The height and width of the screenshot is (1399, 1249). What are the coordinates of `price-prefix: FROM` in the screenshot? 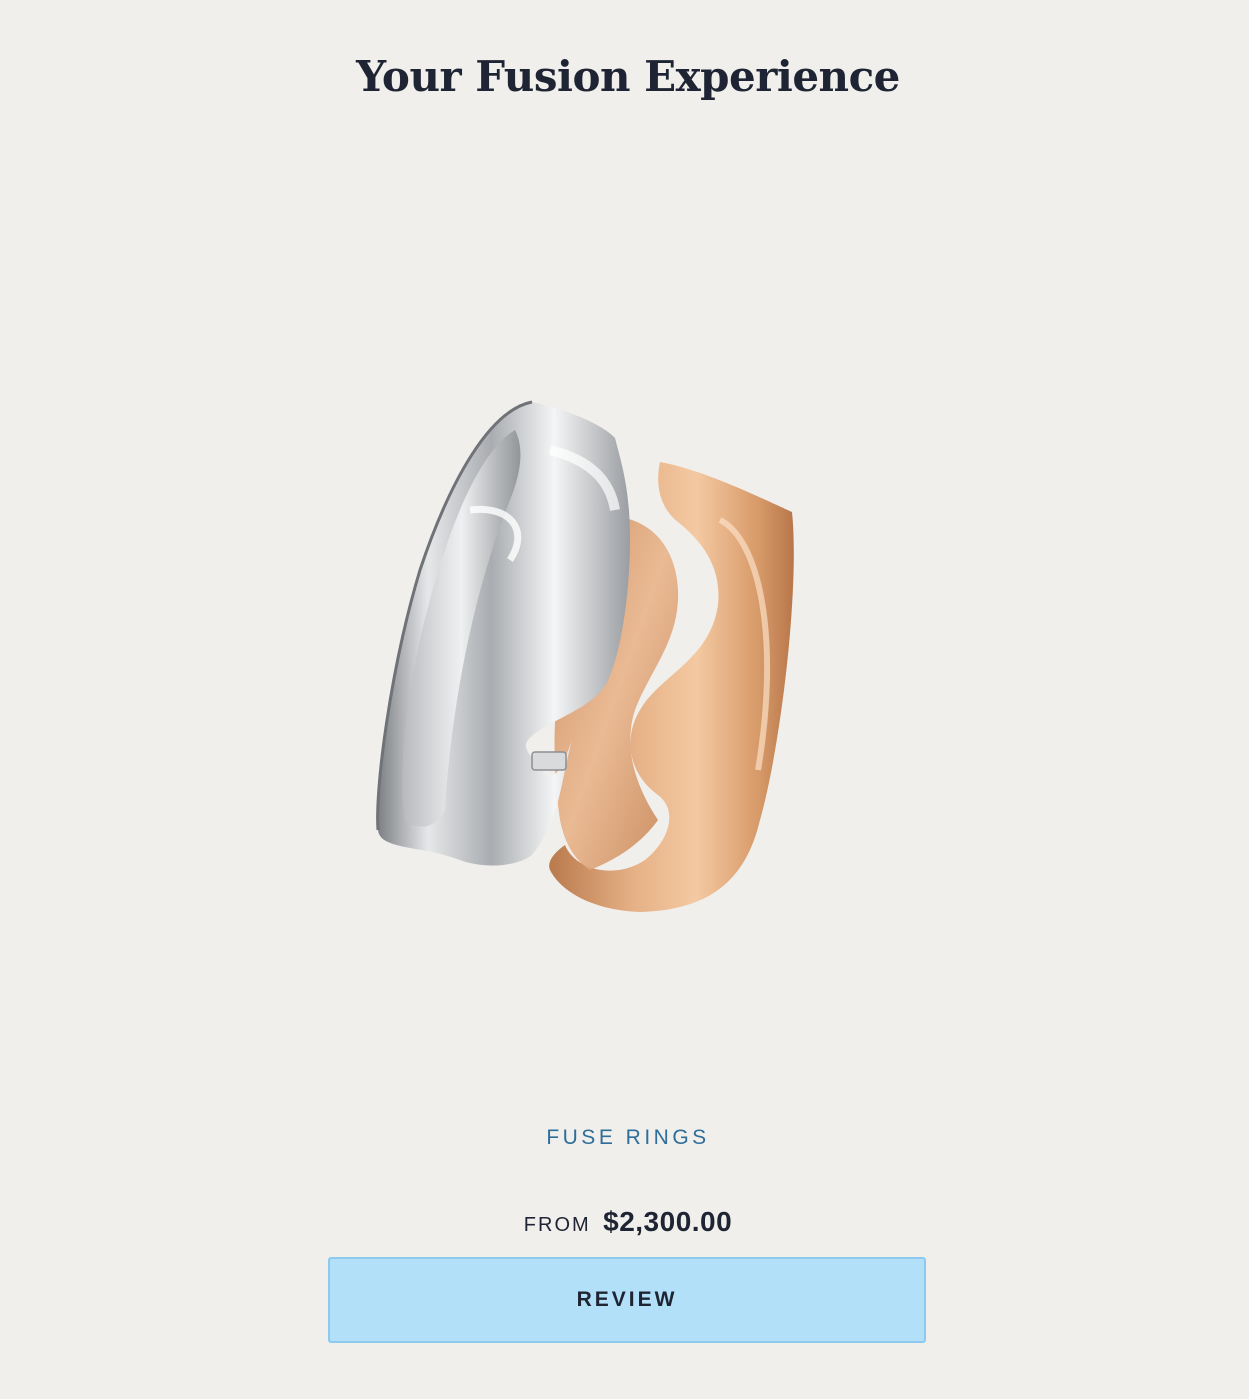 It's located at (557, 1225).